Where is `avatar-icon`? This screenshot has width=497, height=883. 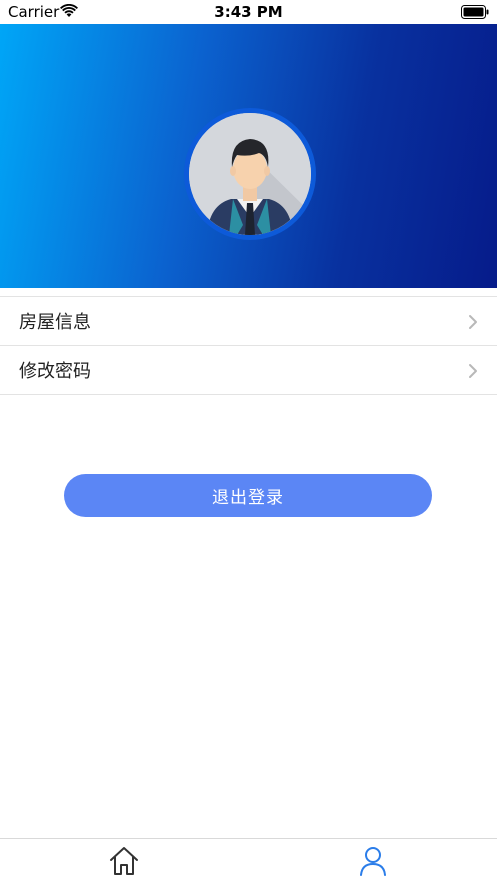
avatar-icon is located at coordinates (250, 174).